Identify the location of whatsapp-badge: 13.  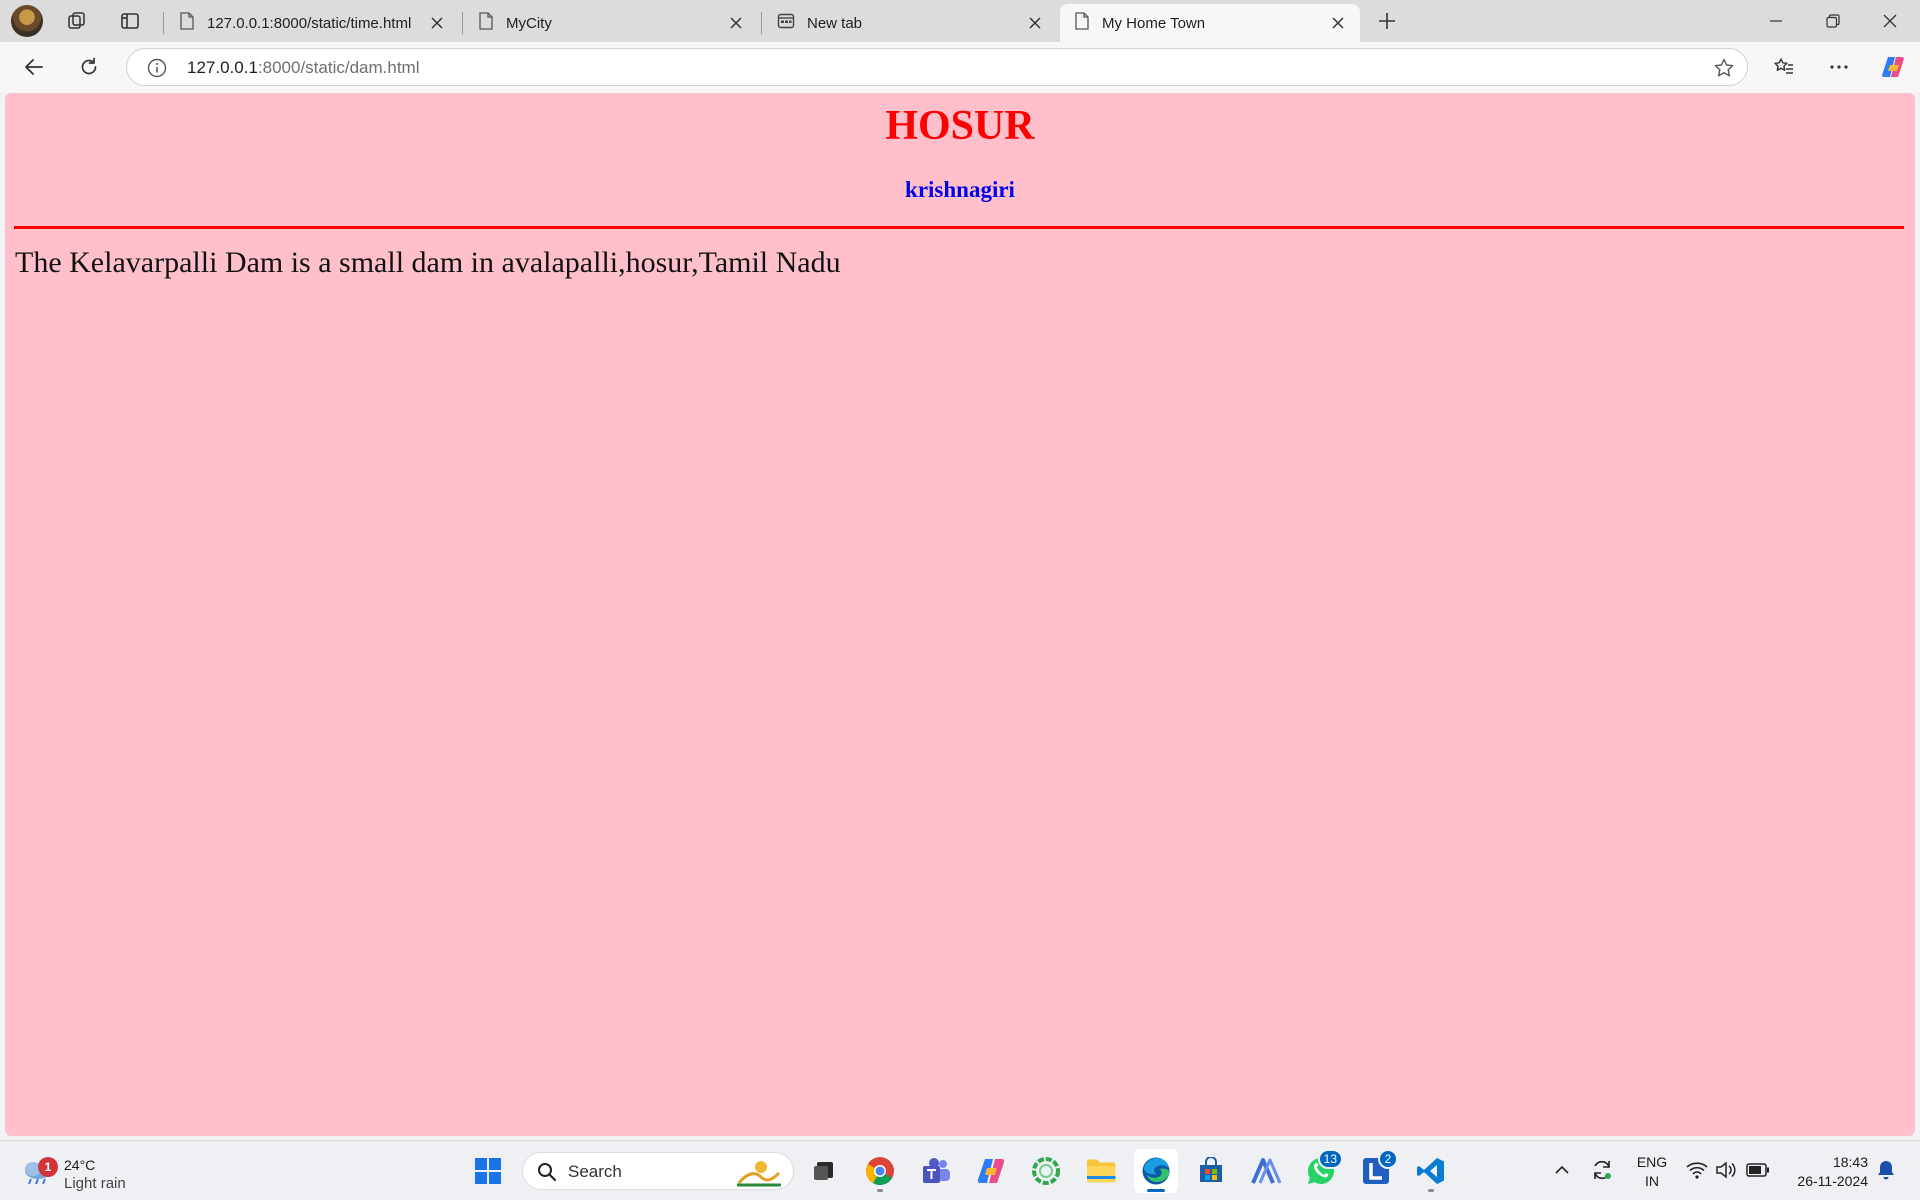
(1330, 1159).